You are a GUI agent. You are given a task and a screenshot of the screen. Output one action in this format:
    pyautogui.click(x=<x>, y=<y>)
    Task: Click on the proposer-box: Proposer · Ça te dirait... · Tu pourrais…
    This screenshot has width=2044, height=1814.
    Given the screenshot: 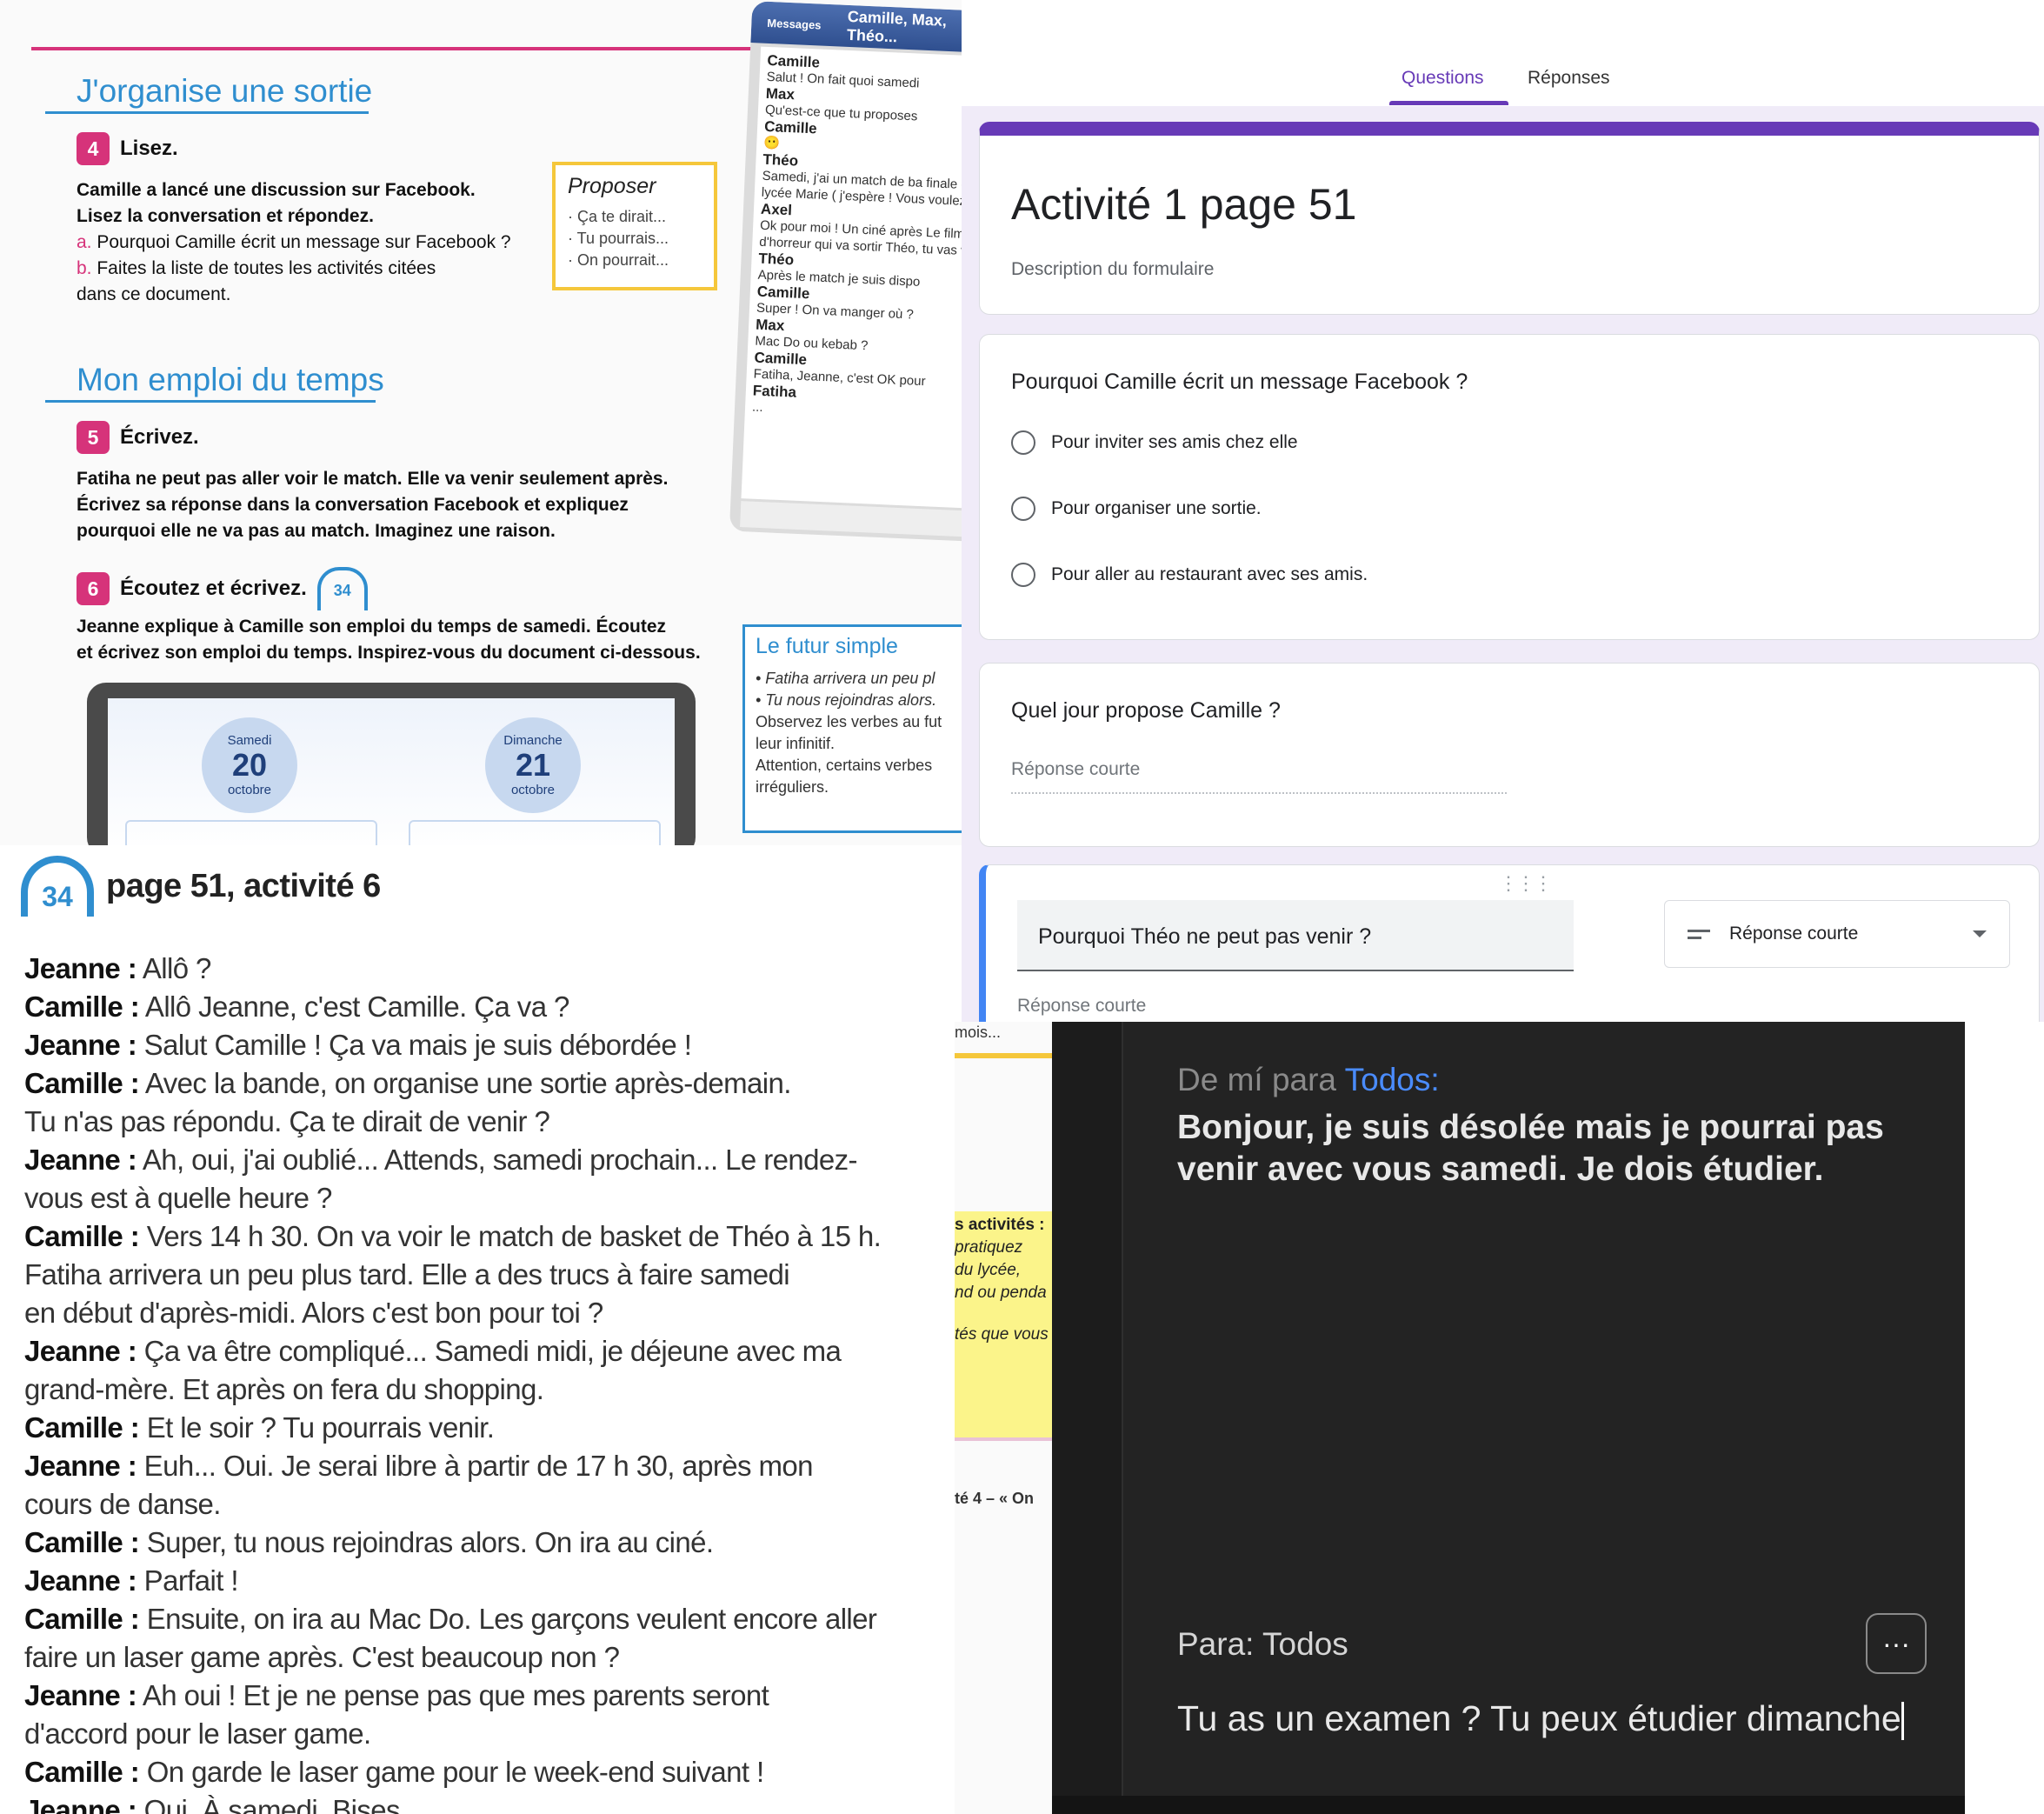 What is the action you would take?
    pyautogui.click(x=634, y=226)
    